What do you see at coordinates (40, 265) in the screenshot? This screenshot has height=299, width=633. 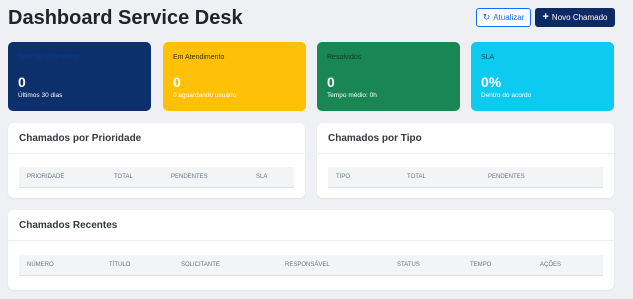 I see `column-header: NÚMERO` at bounding box center [40, 265].